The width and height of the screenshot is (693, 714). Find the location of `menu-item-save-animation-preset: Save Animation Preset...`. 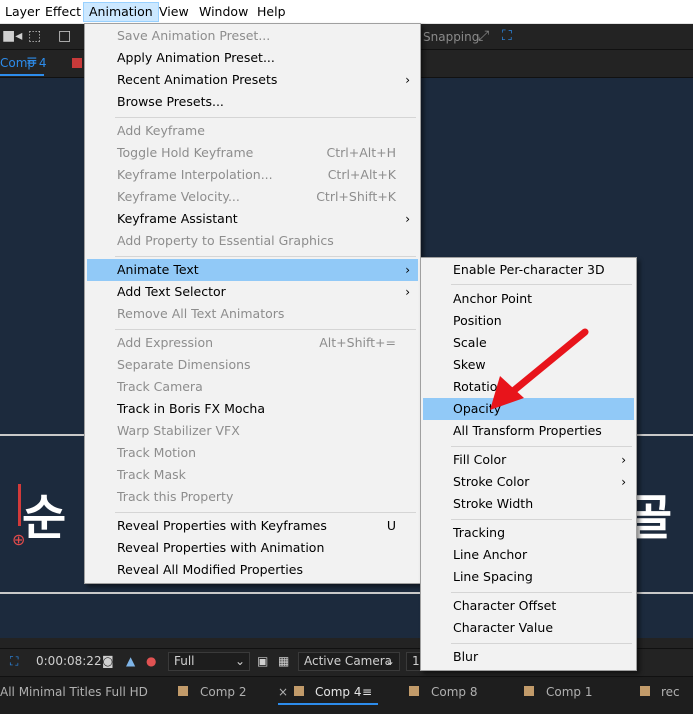

menu-item-save-animation-preset: Save Animation Preset... is located at coordinates (252, 36).